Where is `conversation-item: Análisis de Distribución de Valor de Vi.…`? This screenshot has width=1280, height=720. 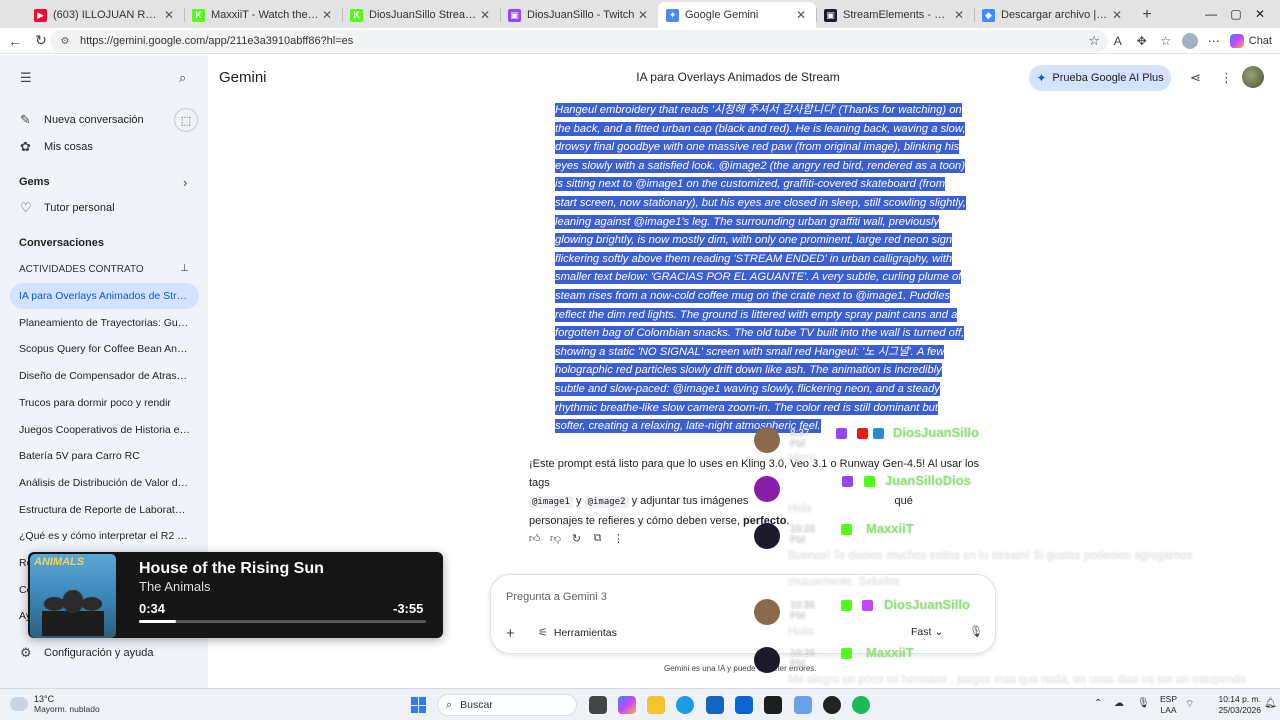 conversation-item: Análisis de Distribución de Valor de Vi.… is located at coordinates (105, 483).